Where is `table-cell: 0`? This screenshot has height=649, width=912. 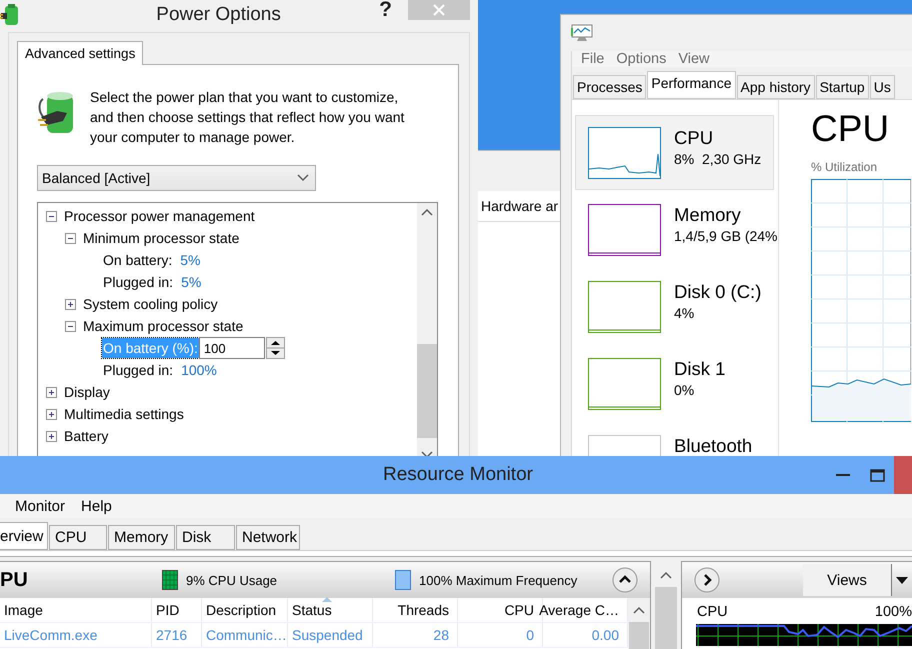
table-cell: 0 is located at coordinates (500, 635).